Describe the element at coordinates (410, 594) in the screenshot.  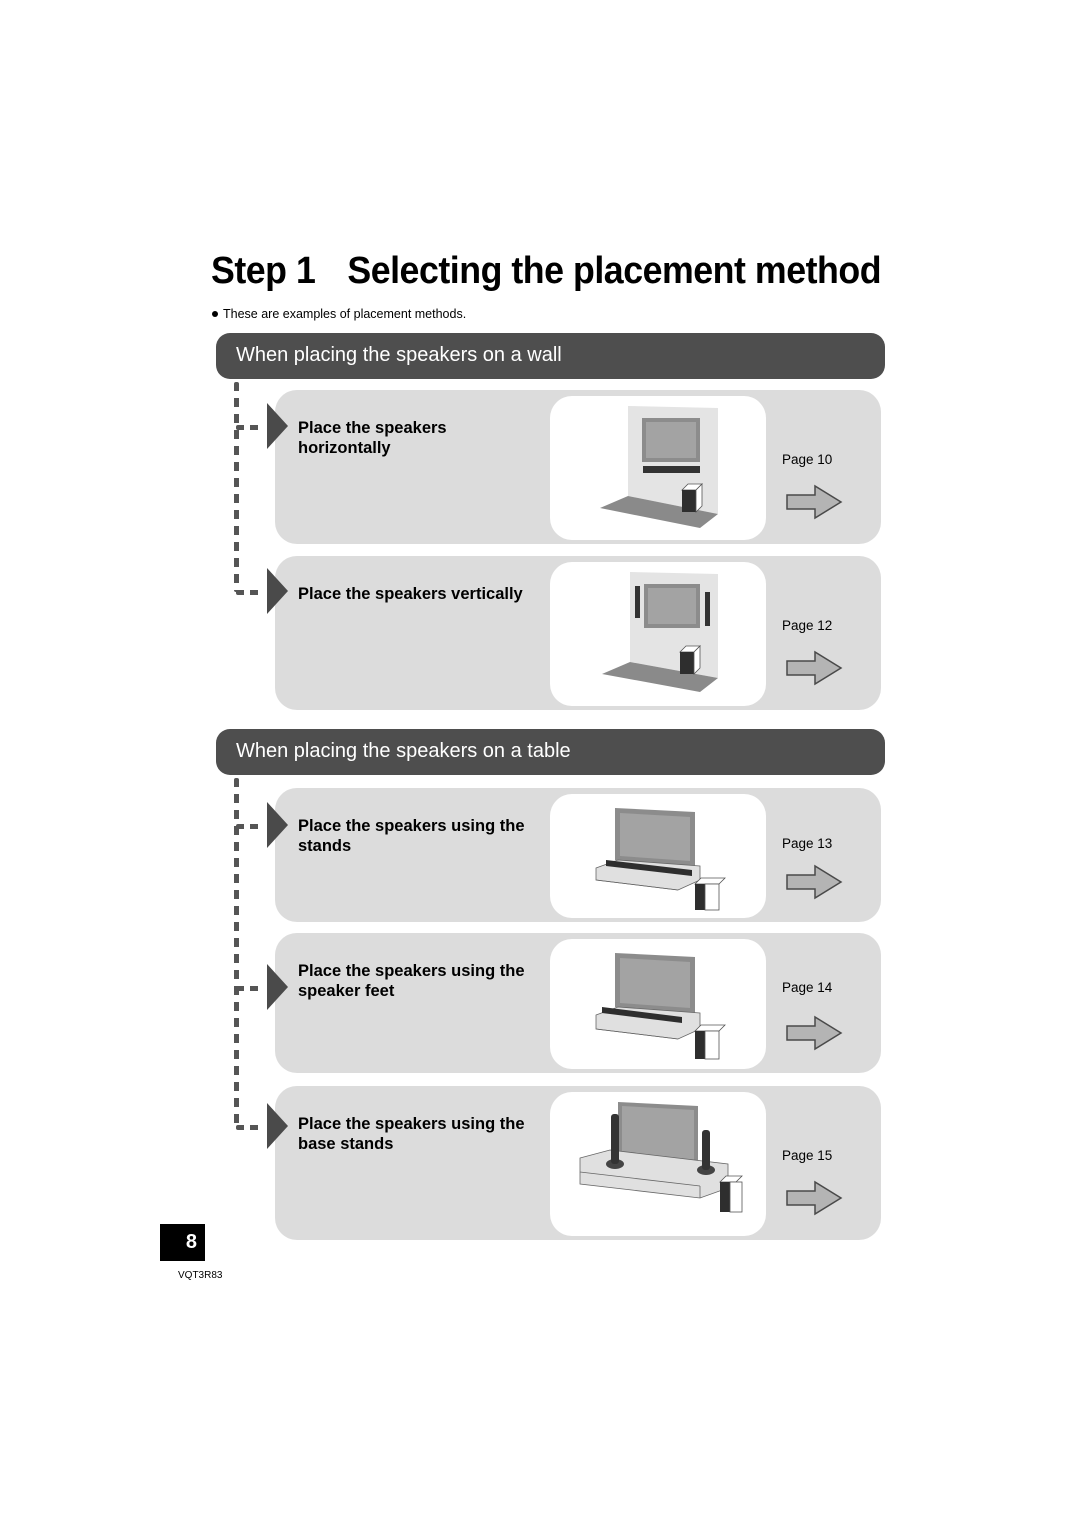
I see `placement-label: Place the speakers vertically` at that location.